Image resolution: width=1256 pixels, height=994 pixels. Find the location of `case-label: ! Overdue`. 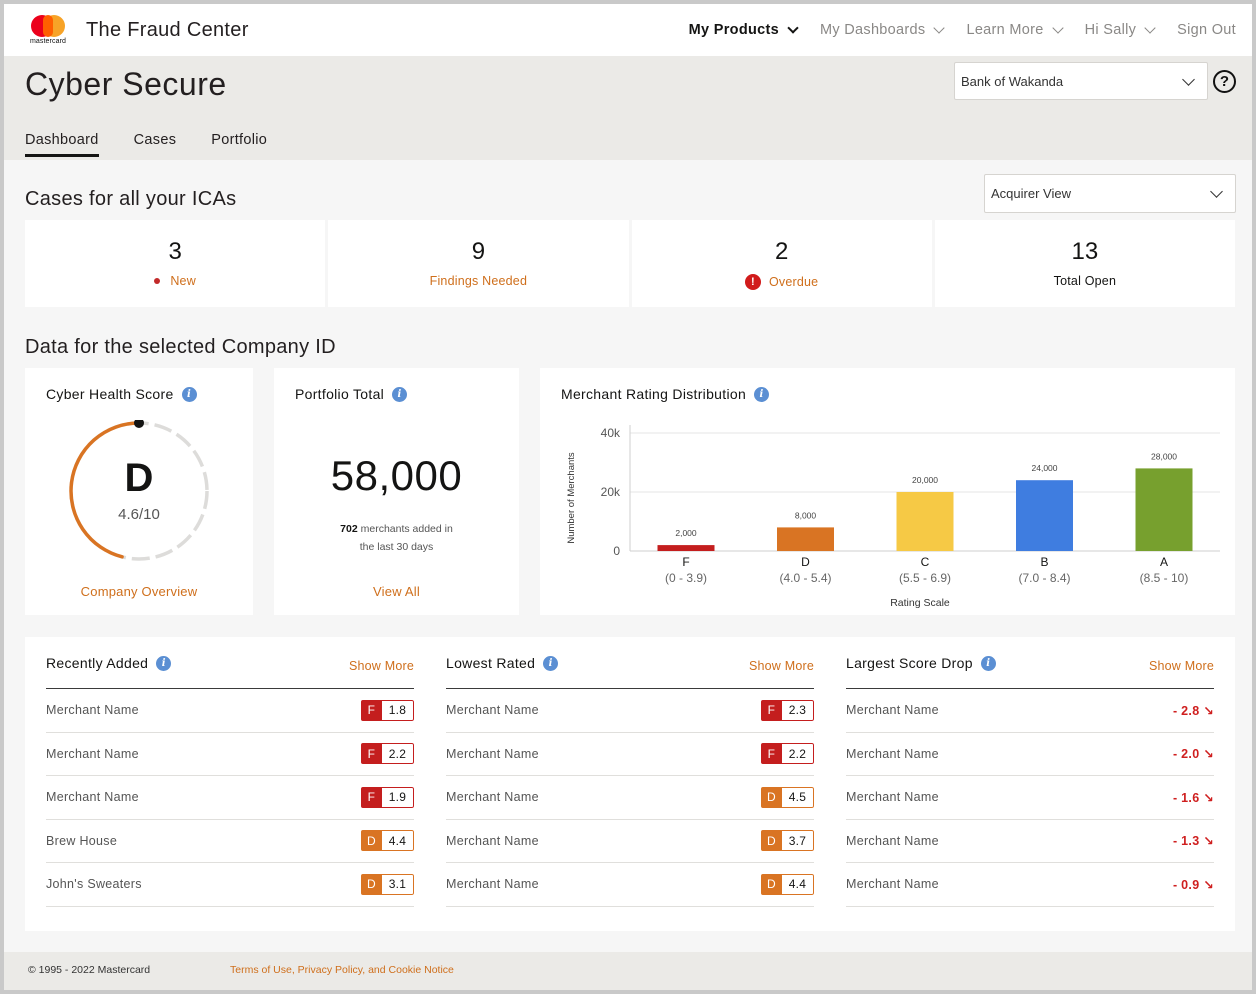

case-label: ! Overdue is located at coordinates (782, 282).